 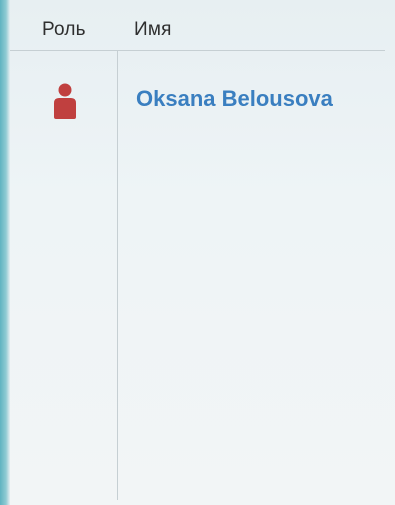 I want to click on header-divider, so click(x=197, y=50).